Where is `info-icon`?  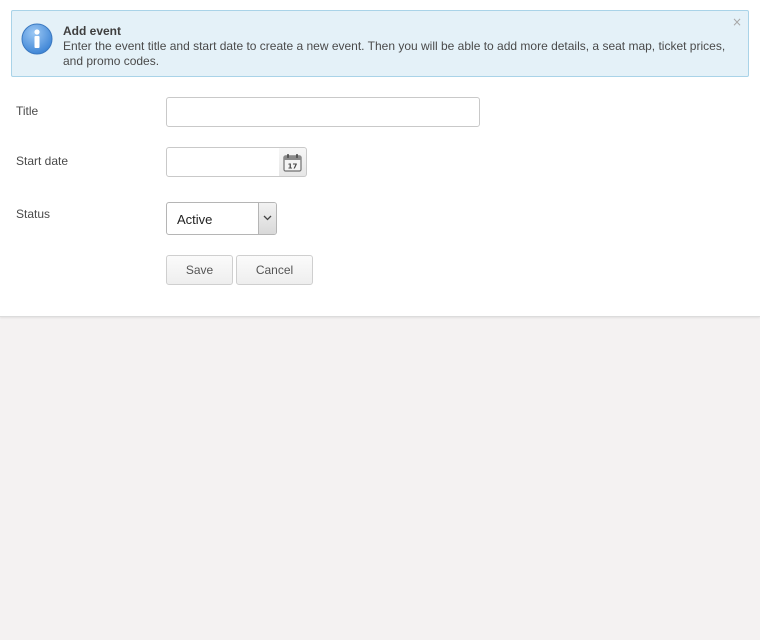
info-icon is located at coordinates (37, 39).